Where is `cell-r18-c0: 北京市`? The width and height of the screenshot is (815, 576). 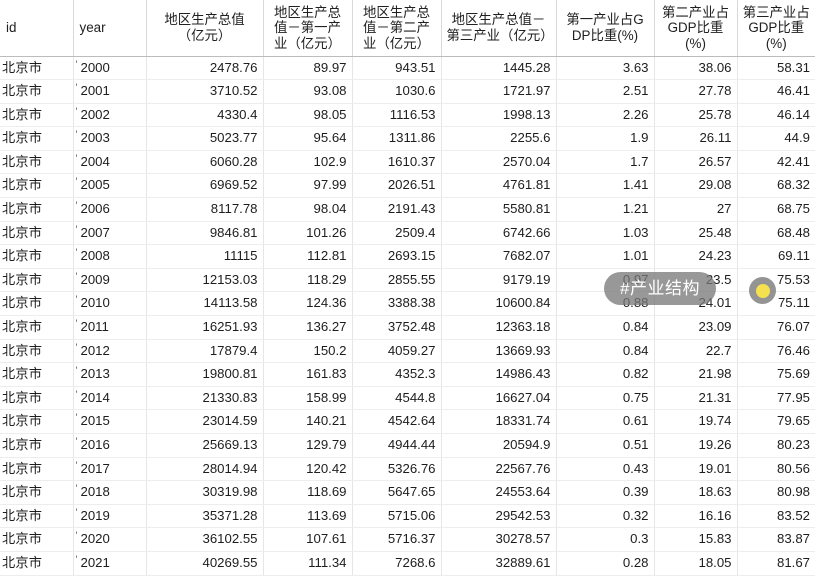
cell-r18-c0: 北京市 is located at coordinates (37, 492).